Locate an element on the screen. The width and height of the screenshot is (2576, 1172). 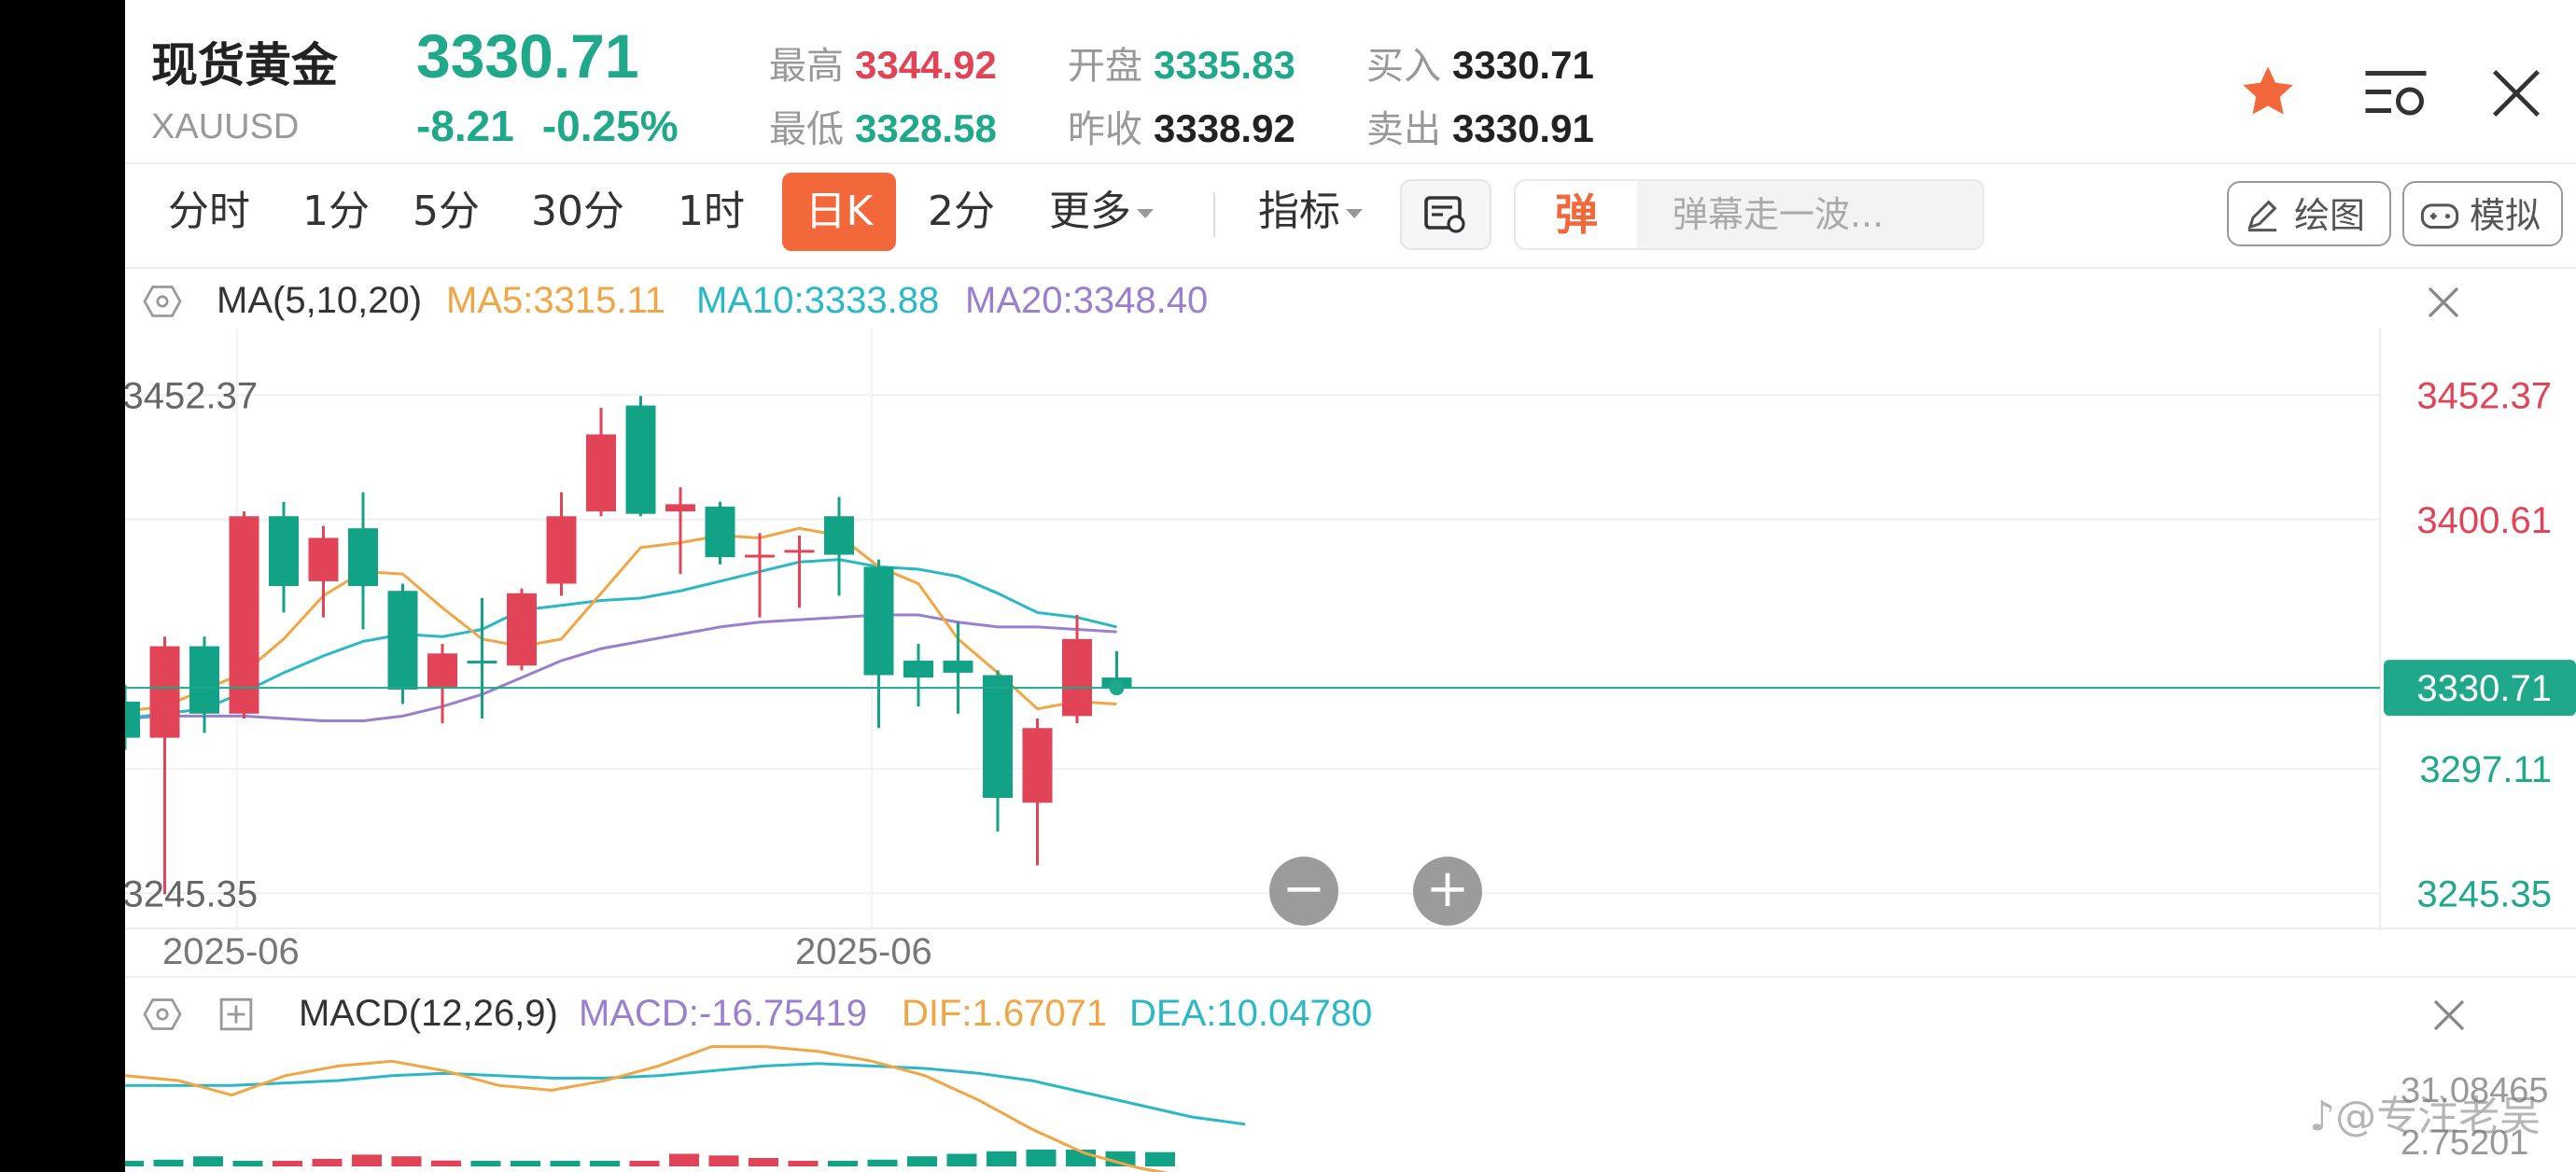
watermark: ♪@专注老吴 is located at coordinates (2425, 1112).